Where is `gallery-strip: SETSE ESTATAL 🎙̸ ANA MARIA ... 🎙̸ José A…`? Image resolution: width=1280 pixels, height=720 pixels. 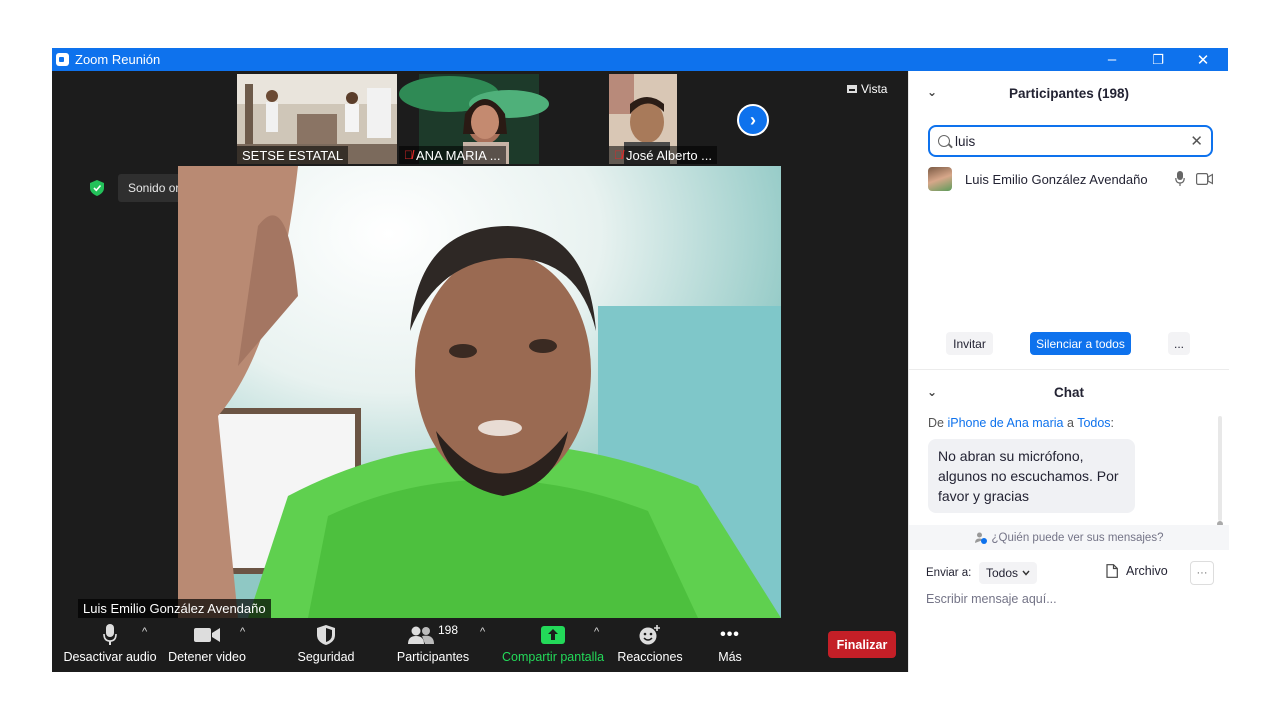 gallery-strip: SETSE ESTATAL 🎙̸ ANA MARIA ... 🎙̸ José A… is located at coordinates (480, 118).